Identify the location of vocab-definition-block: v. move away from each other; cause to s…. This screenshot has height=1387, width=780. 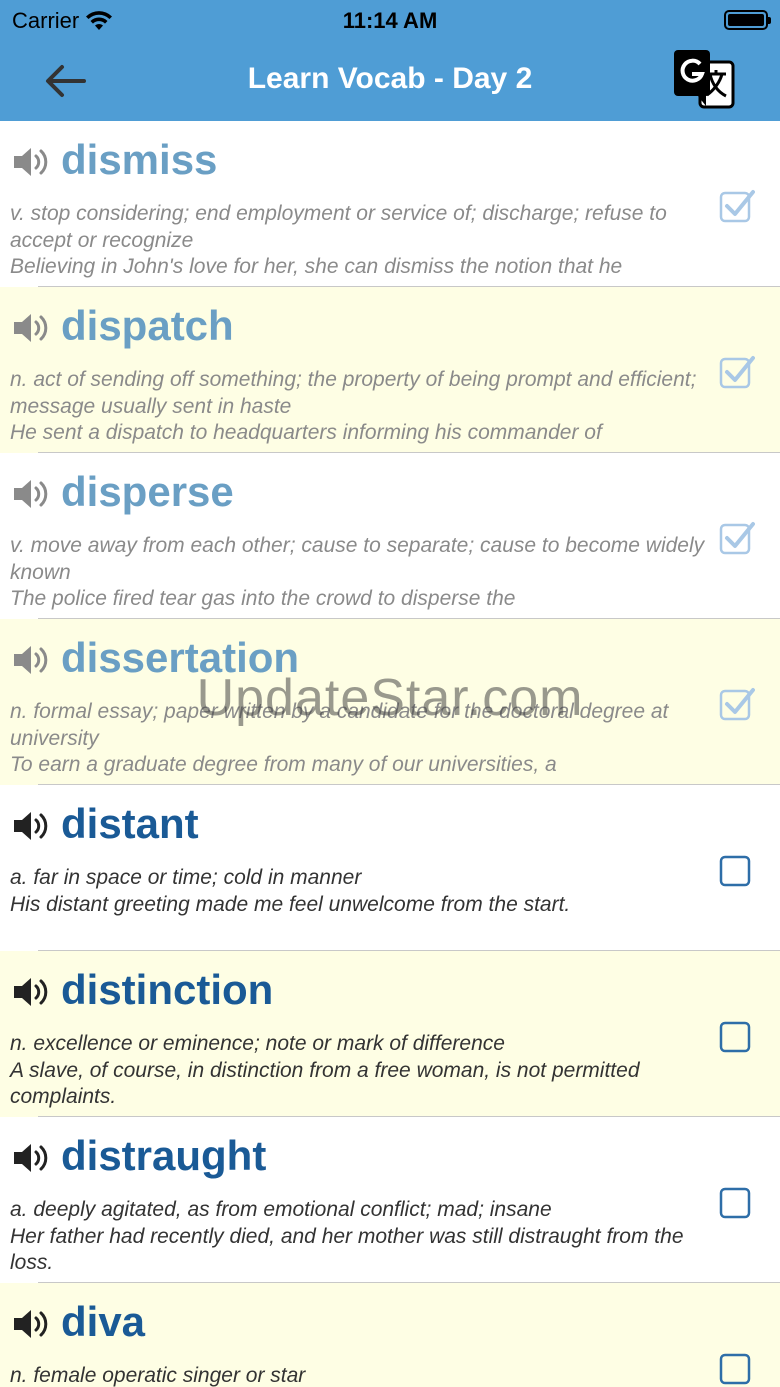
(360, 573).